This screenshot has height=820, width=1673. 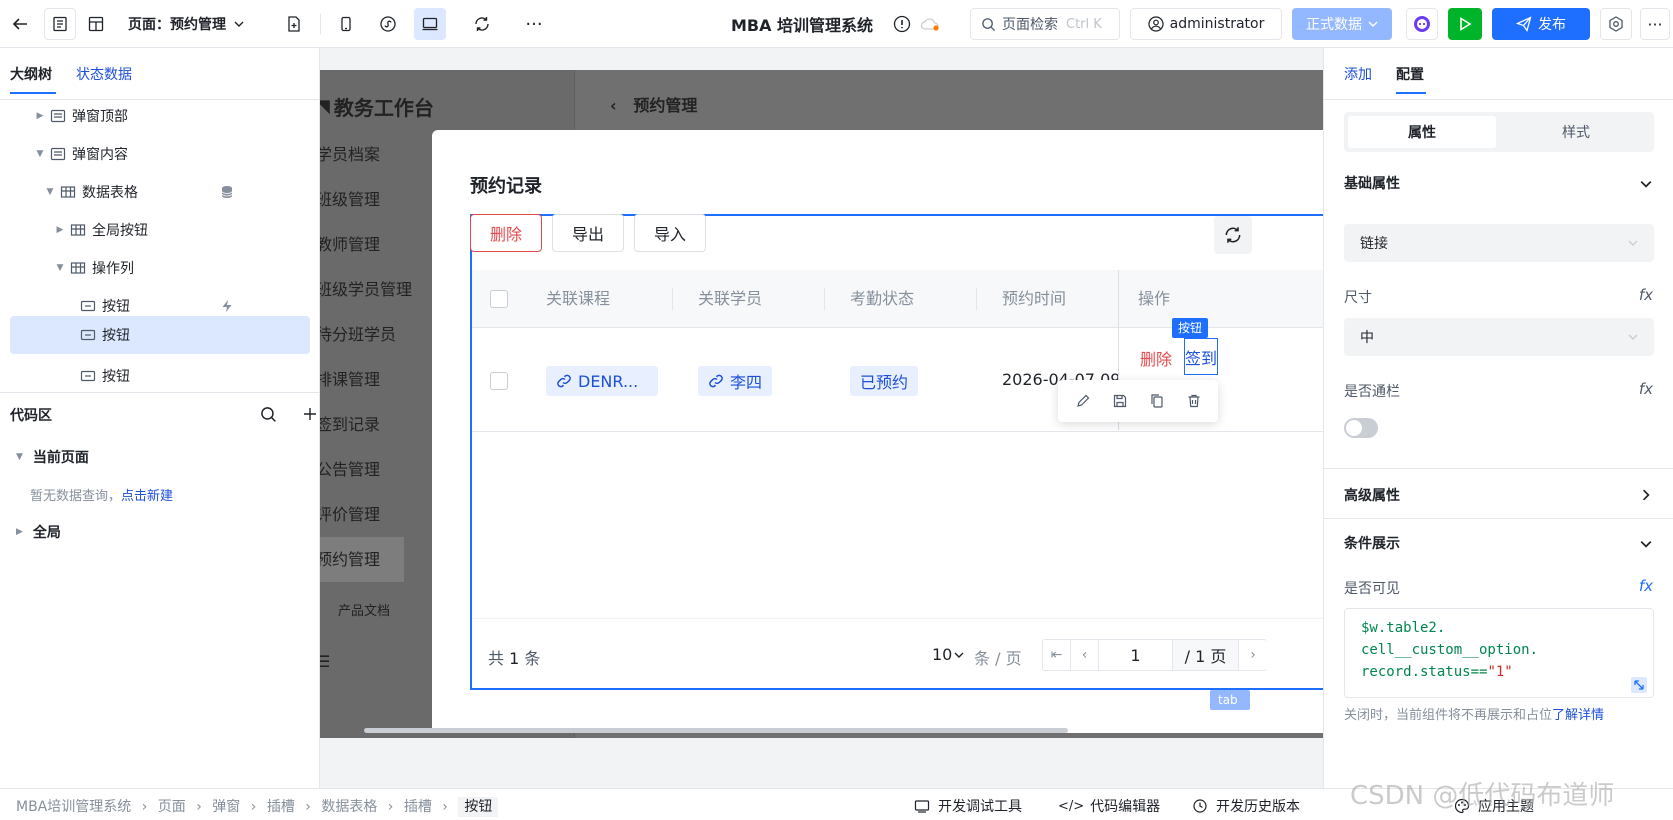 I want to click on tree-node-action-column: ▼ 操作列, so click(x=160, y=268).